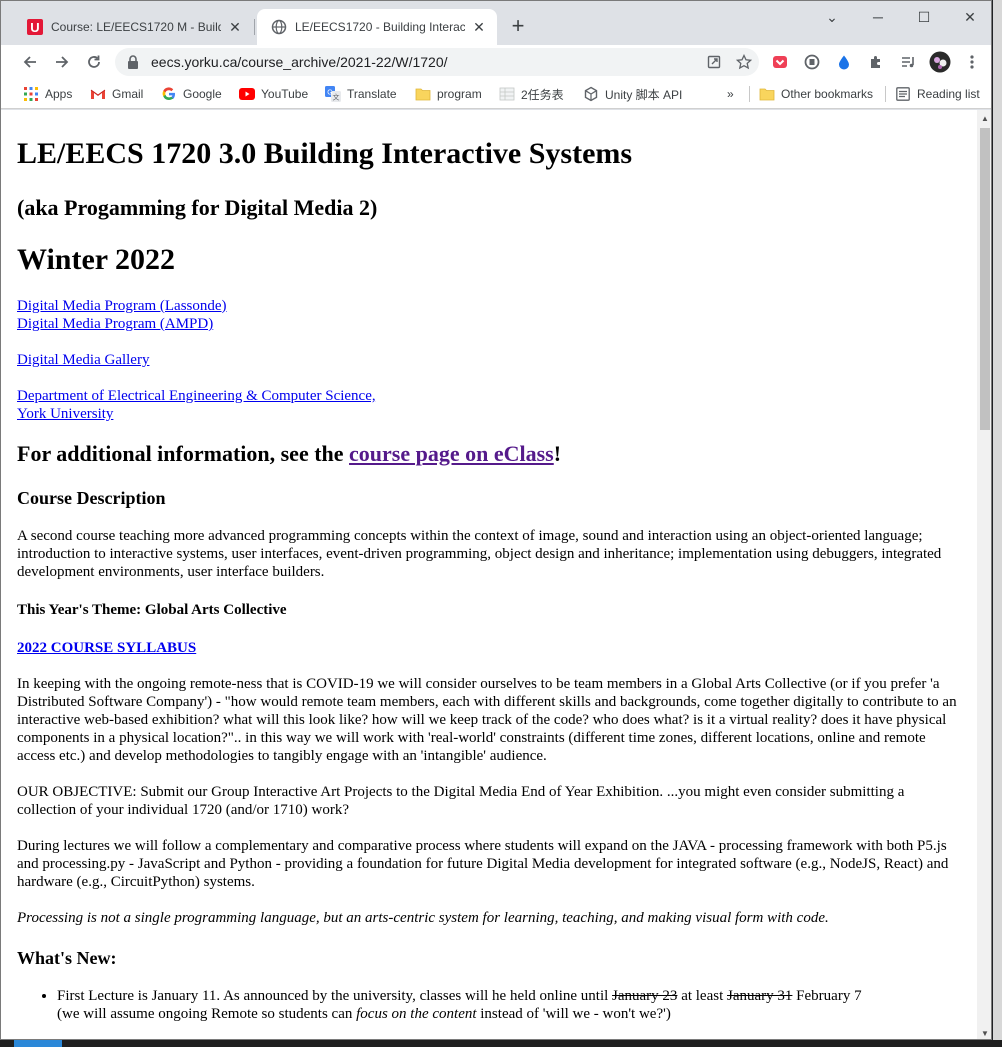 This screenshot has width=1002, height=1047. What do you see at coordinates (273, 94) in the screenshot?
I see `bookmark-youtube: YouTube` at bounding box center [273, 94].